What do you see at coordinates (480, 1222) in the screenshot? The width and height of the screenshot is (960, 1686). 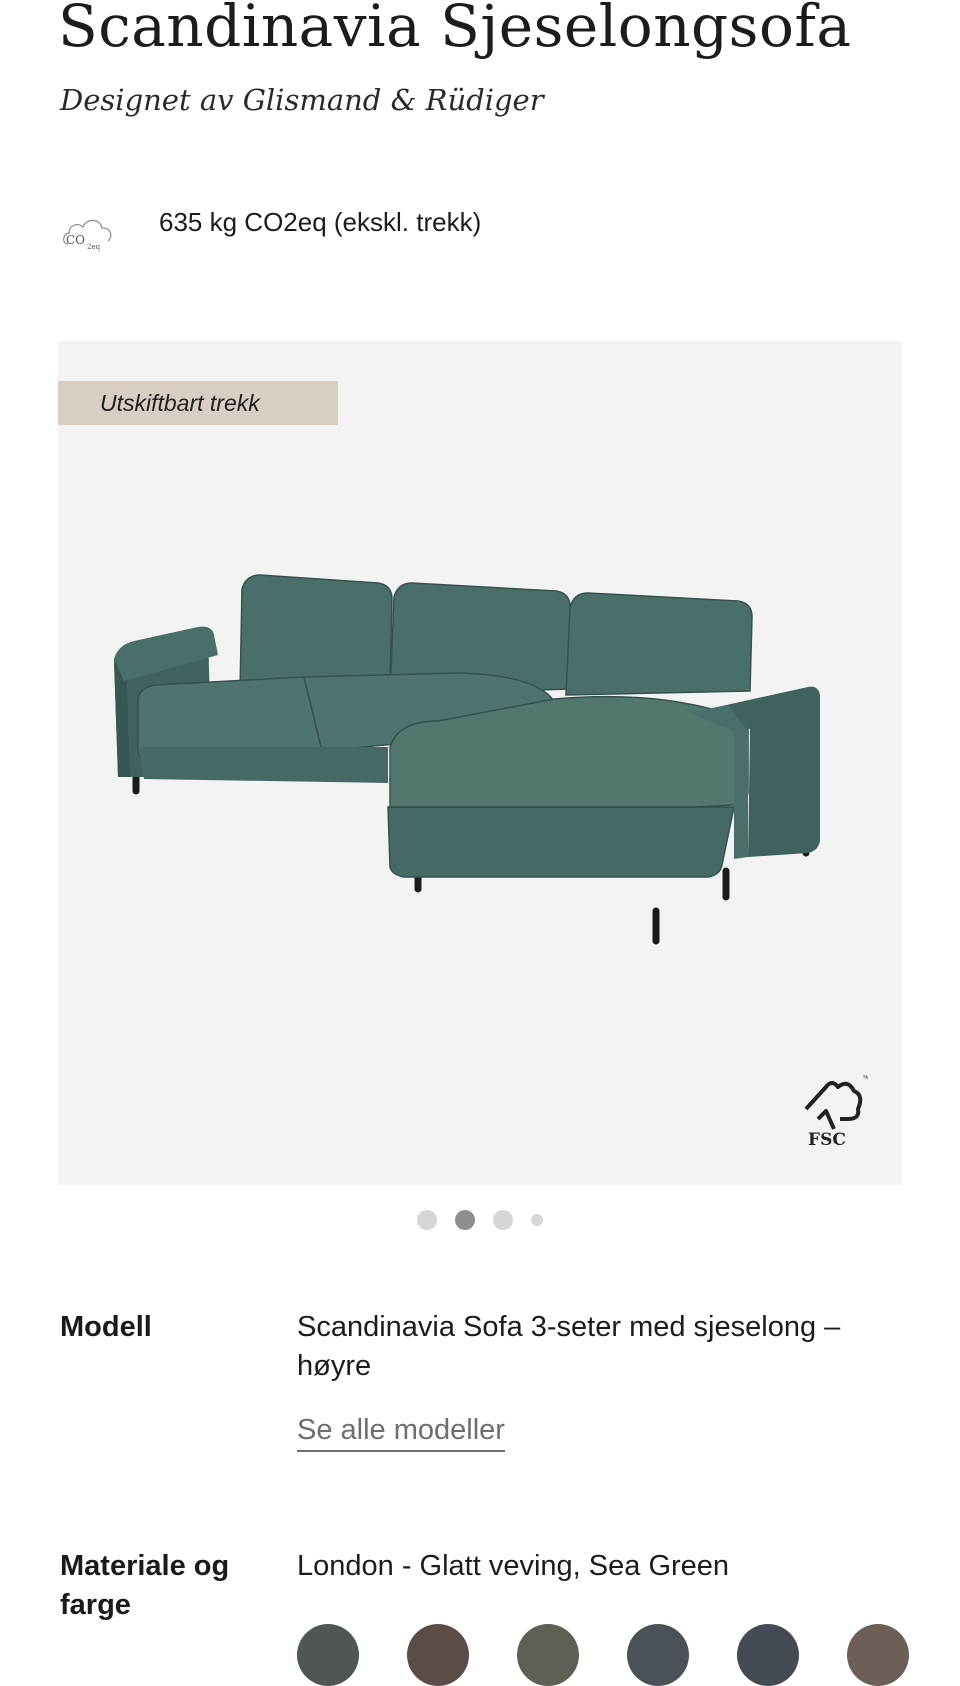 I see `gallery-pagination` at bounding box center [480, 1222].